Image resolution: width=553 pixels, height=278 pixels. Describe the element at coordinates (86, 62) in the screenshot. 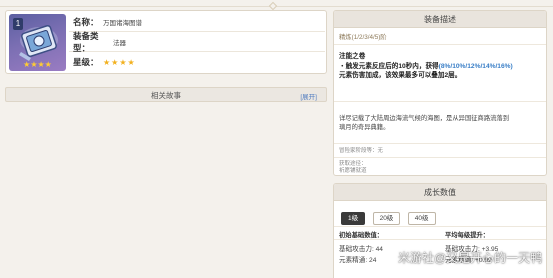

I see `rarity-label: 星级：` at that location.